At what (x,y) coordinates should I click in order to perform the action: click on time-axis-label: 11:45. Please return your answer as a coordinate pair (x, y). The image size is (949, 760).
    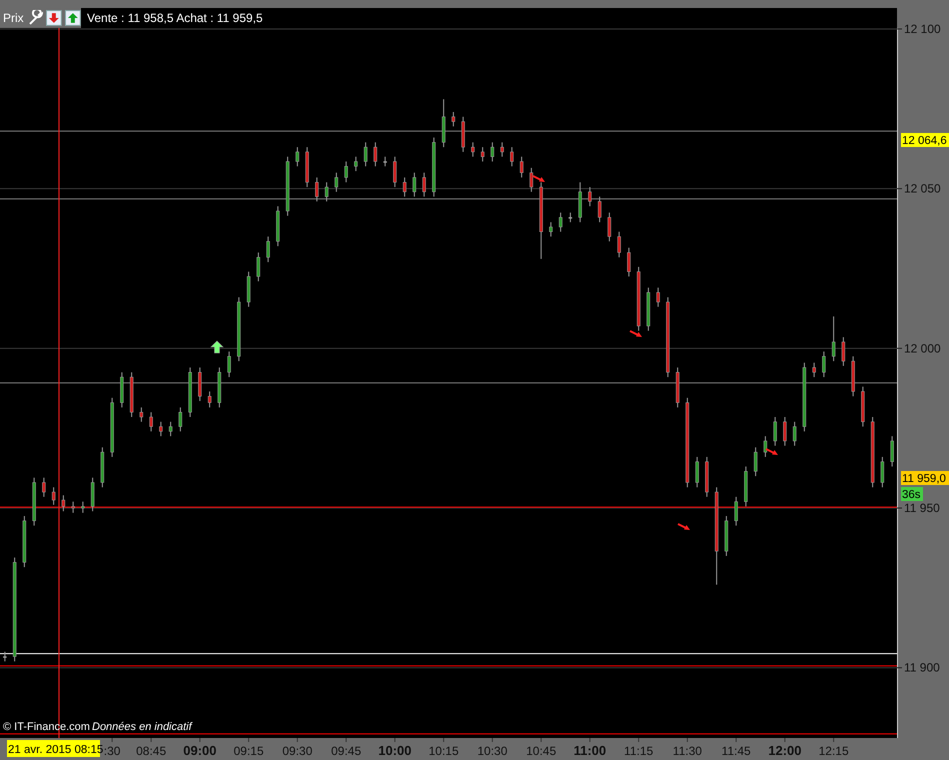
    Looking at the image, I should click on (736, 751).